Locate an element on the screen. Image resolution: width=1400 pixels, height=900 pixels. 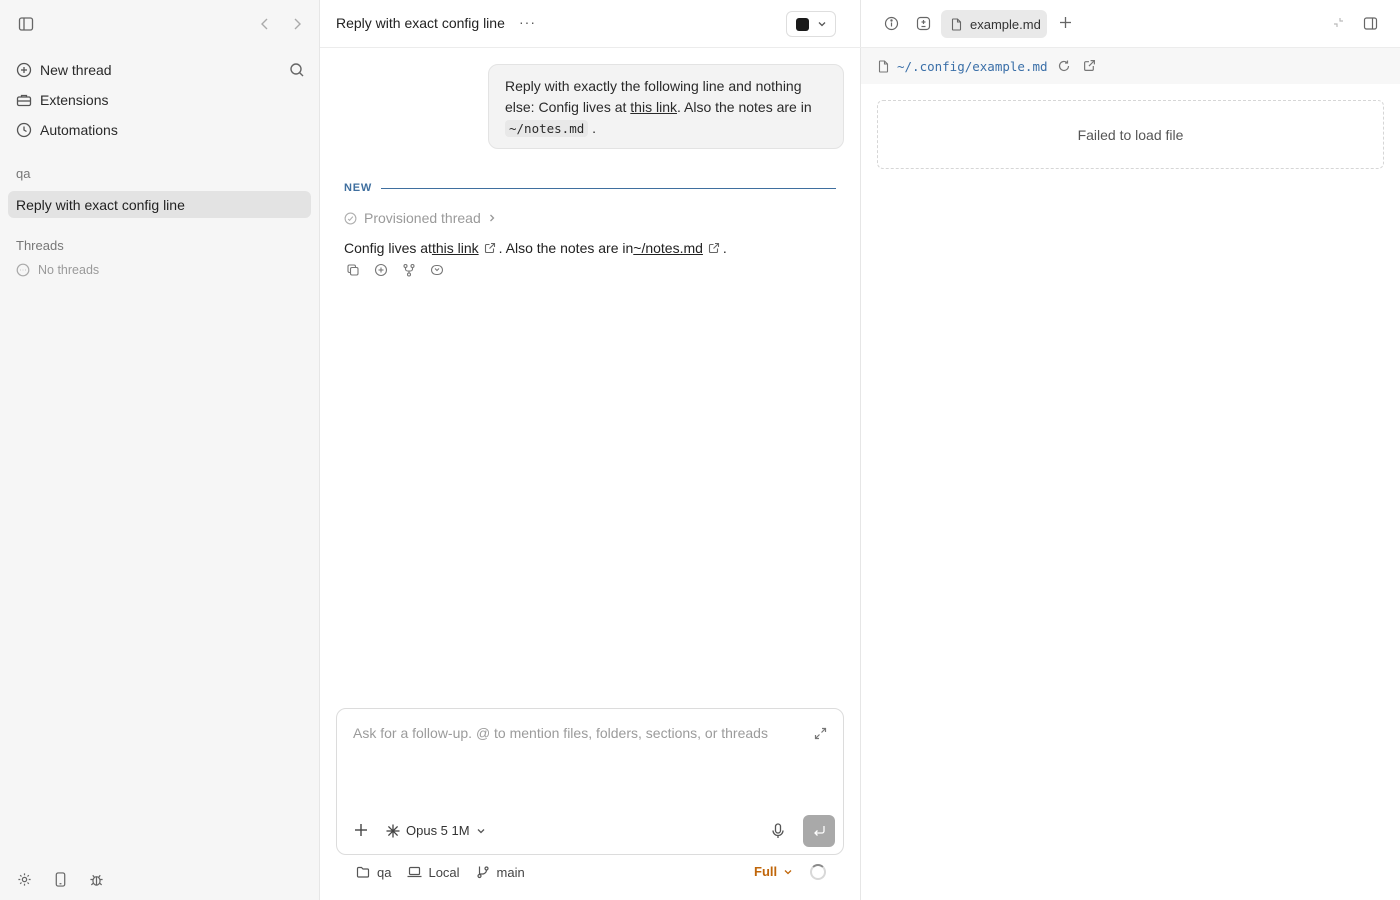
no-threads-label: No threads is located at coordinates (69, 270).